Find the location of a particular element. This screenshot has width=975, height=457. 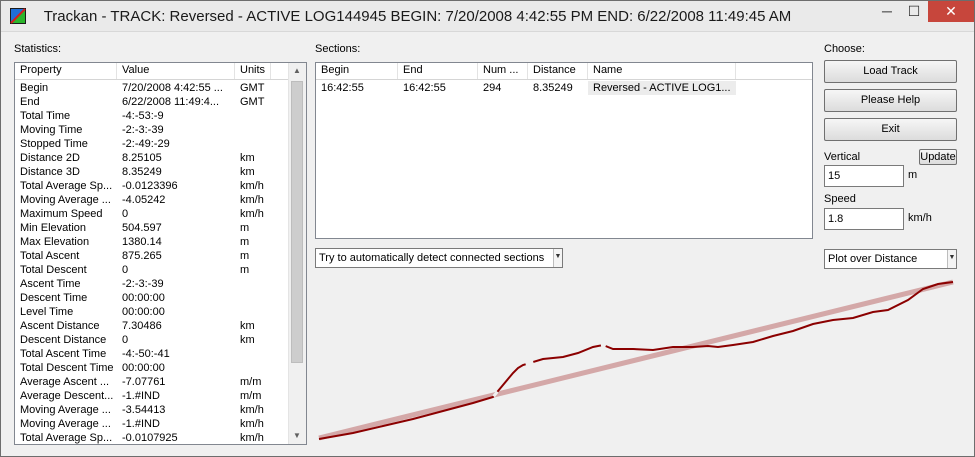

statistics-row: Stopped Time -2:-49:-29 is located at coordinates (143, 144).